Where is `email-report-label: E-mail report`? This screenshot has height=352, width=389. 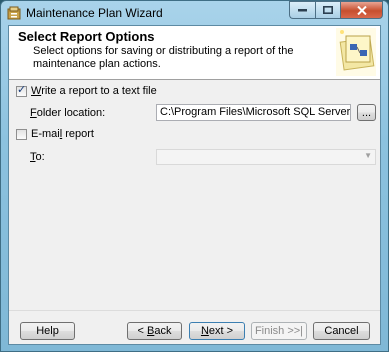 email-report-label: E-mail report is located at coordinates (62, 134).